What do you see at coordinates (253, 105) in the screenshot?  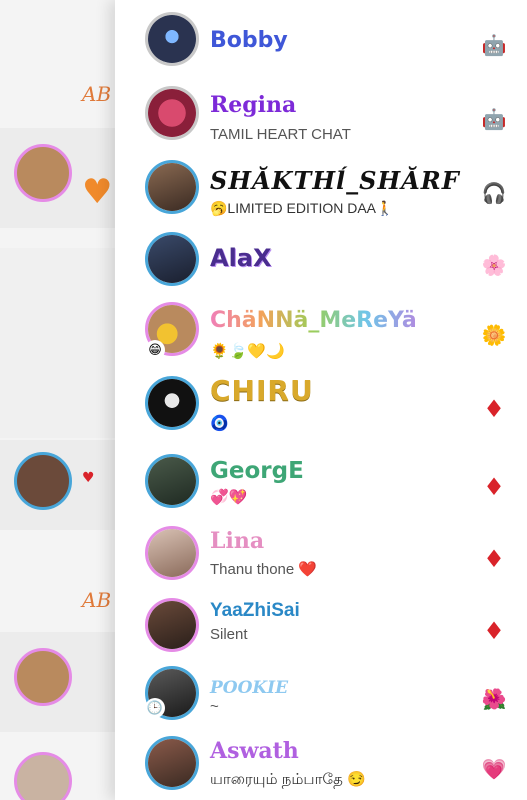 I see `contact-name: Regina` at bounding box center [253, 105].